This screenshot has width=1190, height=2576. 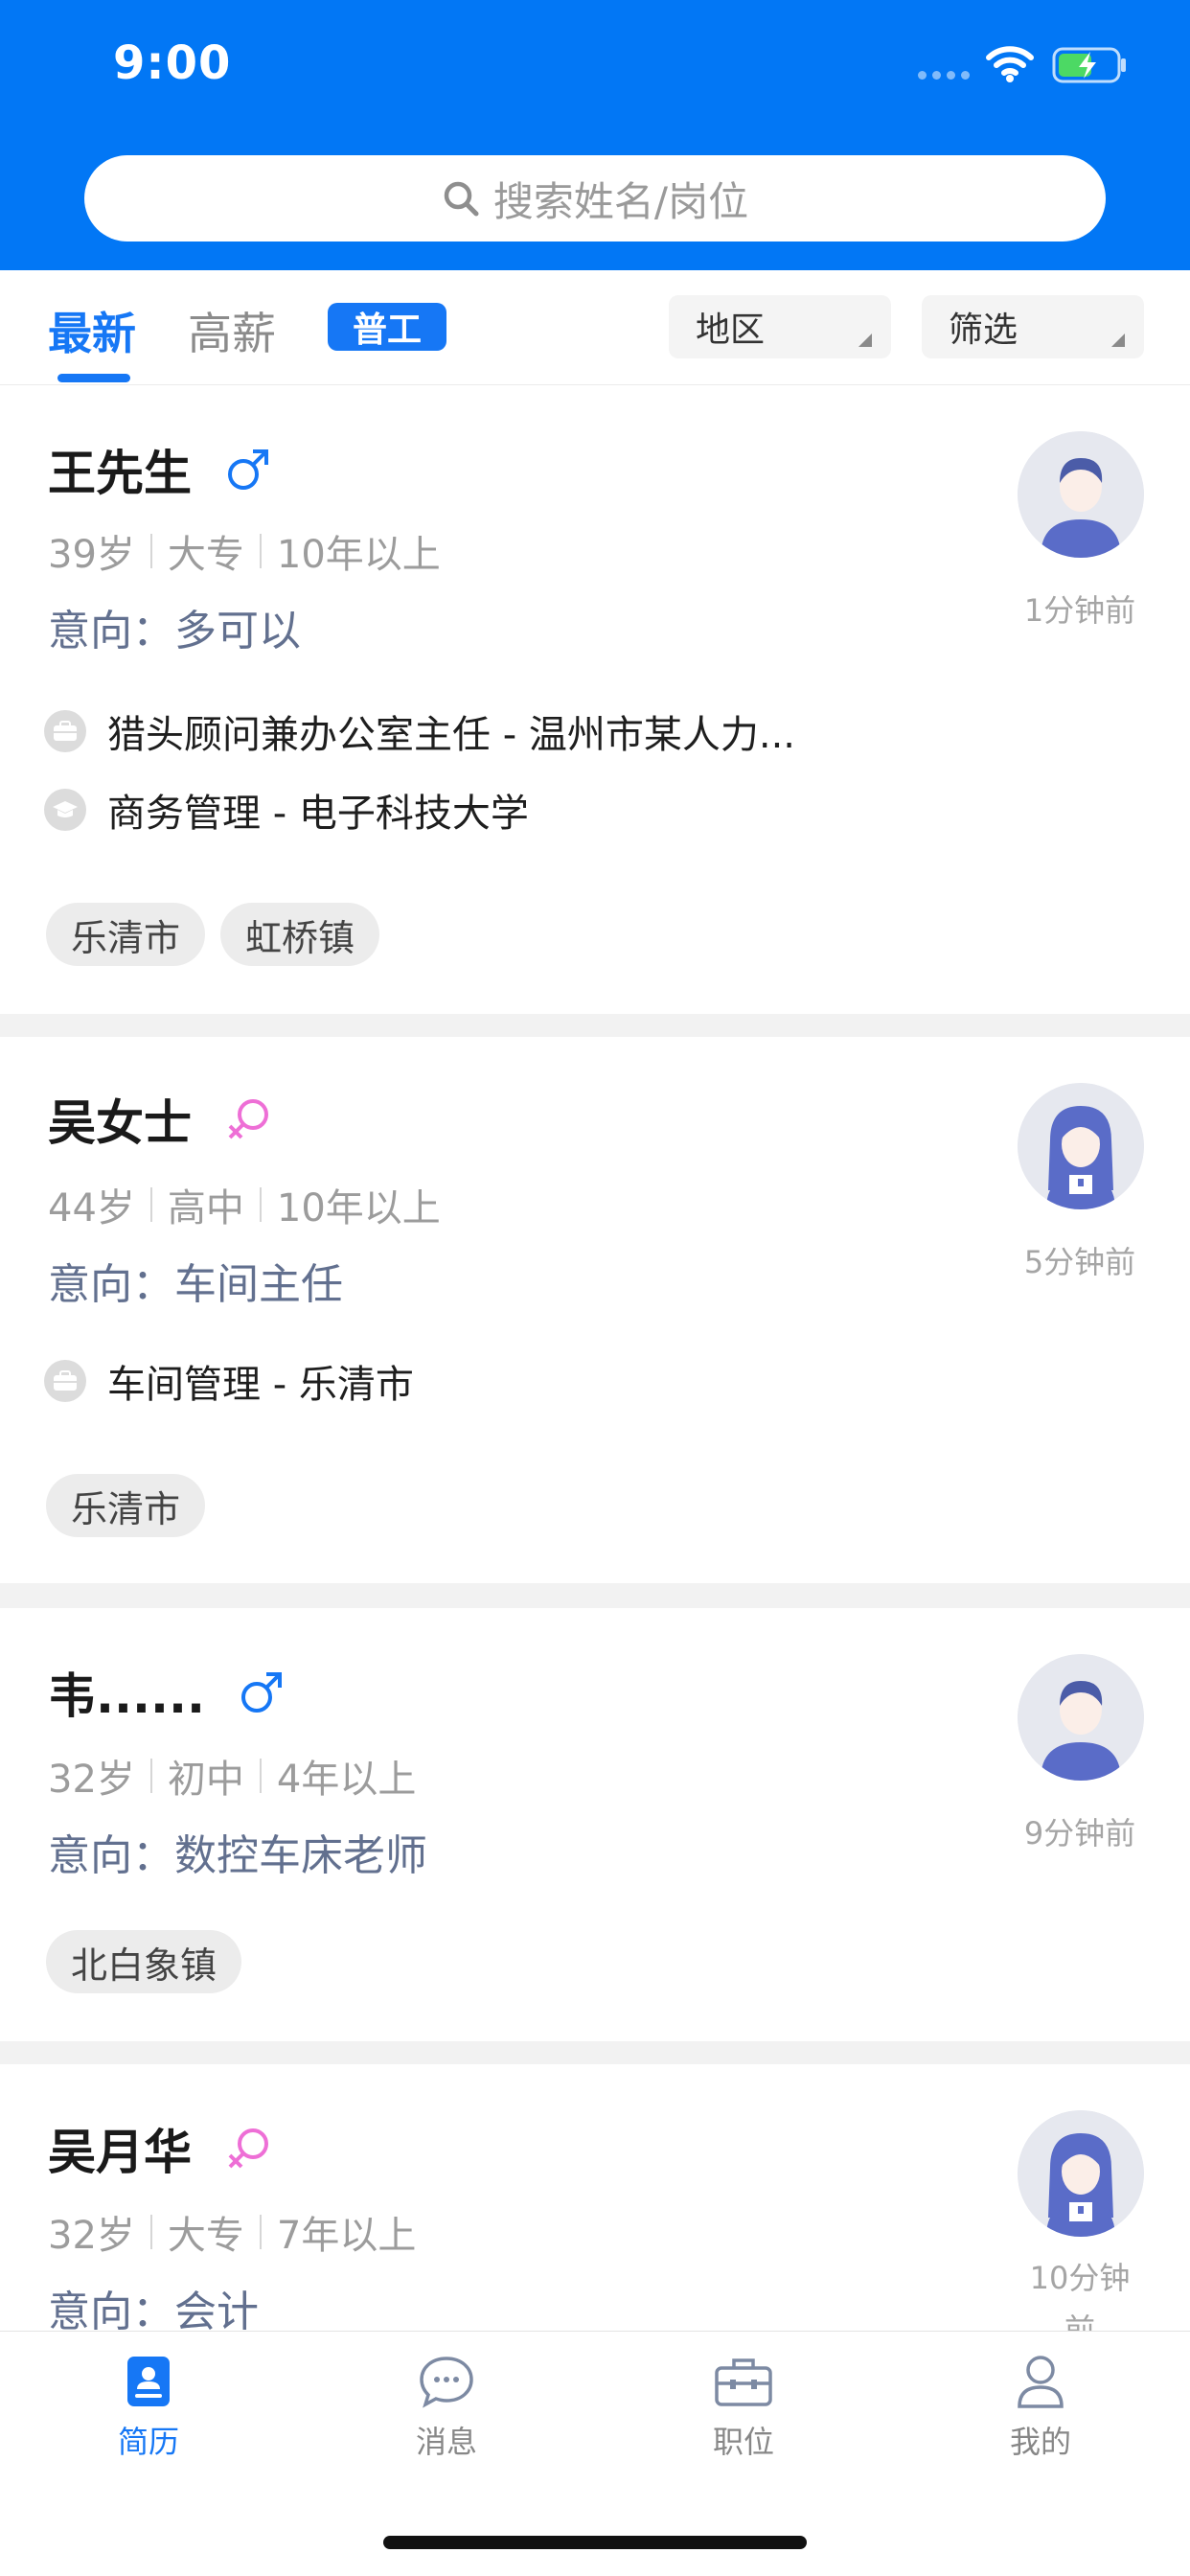 What do you see at coordinates (154, 2312) in the screenshot?
I see `job-intent: 意向：会计` at bounding box center [154, 2312].